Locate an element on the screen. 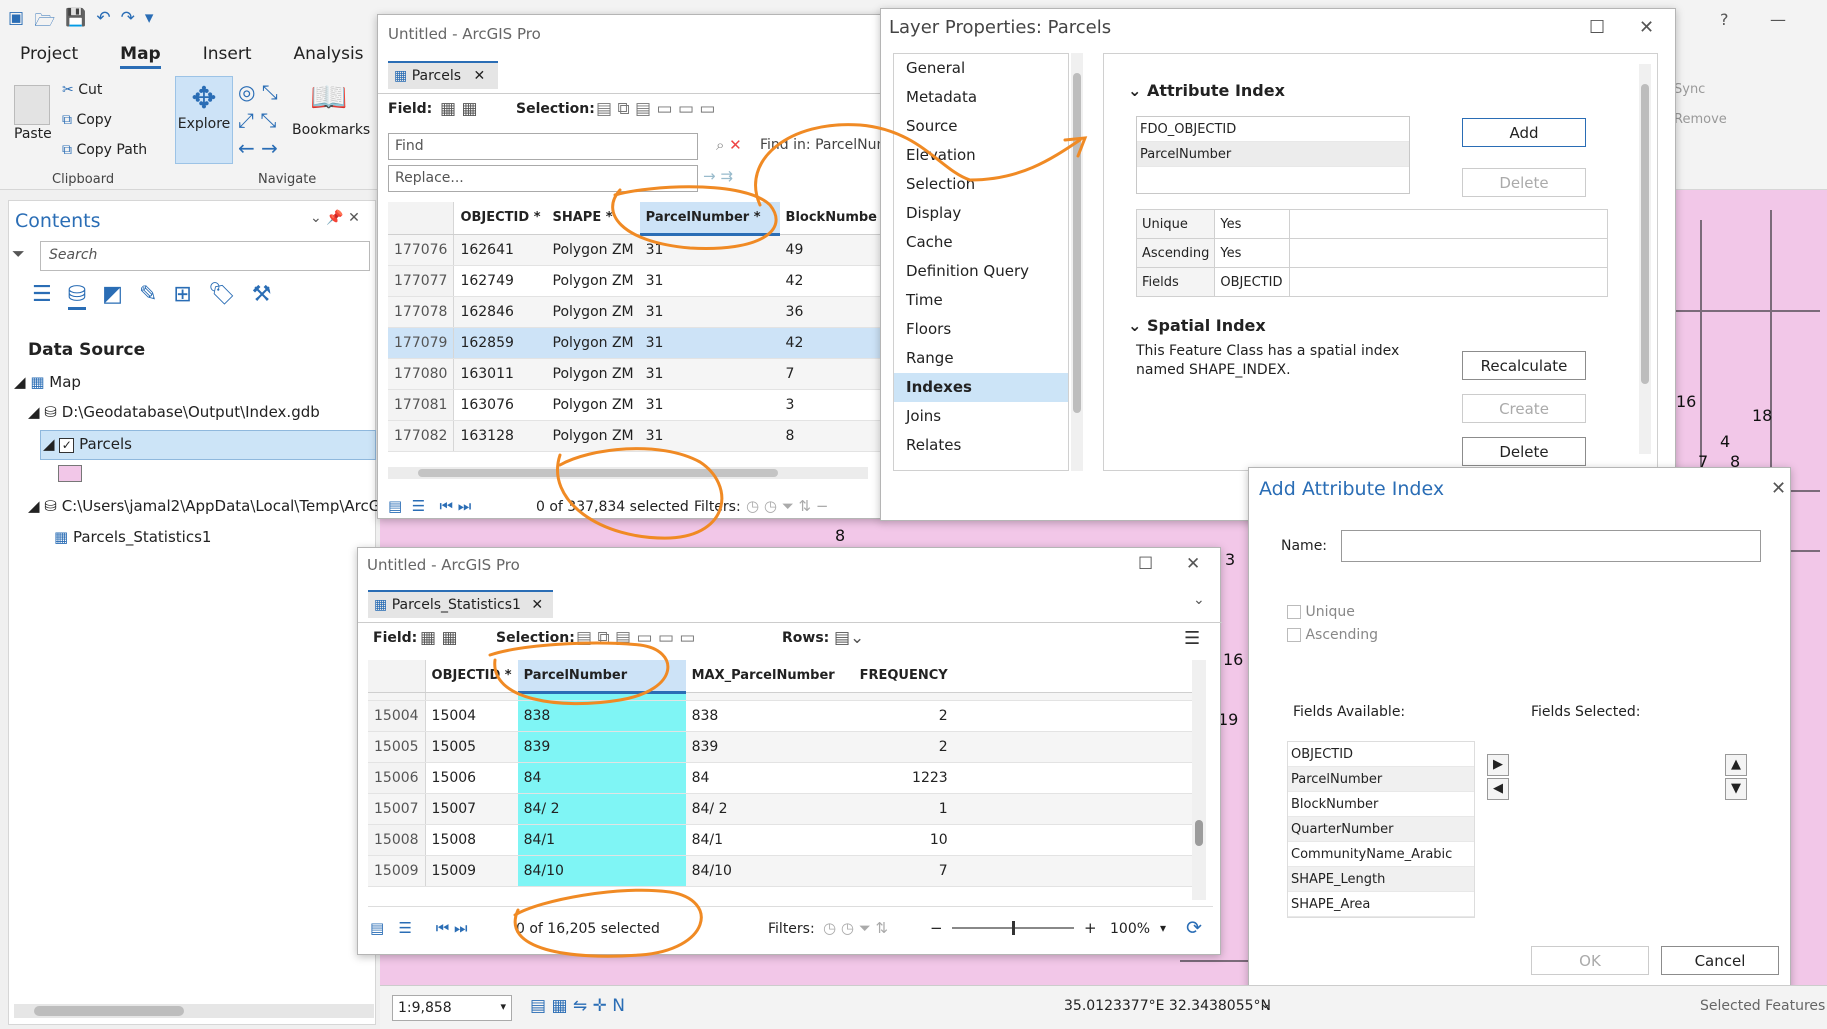 The image size is (1827, 1029). sync-button: Sync is located at coordinates (1689, 89).